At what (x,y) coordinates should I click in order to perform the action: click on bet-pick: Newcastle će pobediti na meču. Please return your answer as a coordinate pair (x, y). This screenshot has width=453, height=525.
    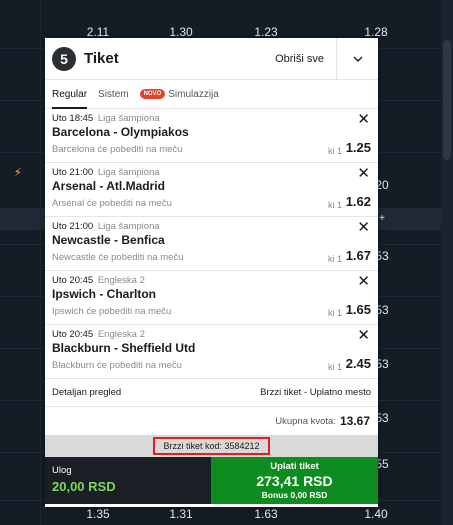
    Looking at the image, I should click on (118, 257).